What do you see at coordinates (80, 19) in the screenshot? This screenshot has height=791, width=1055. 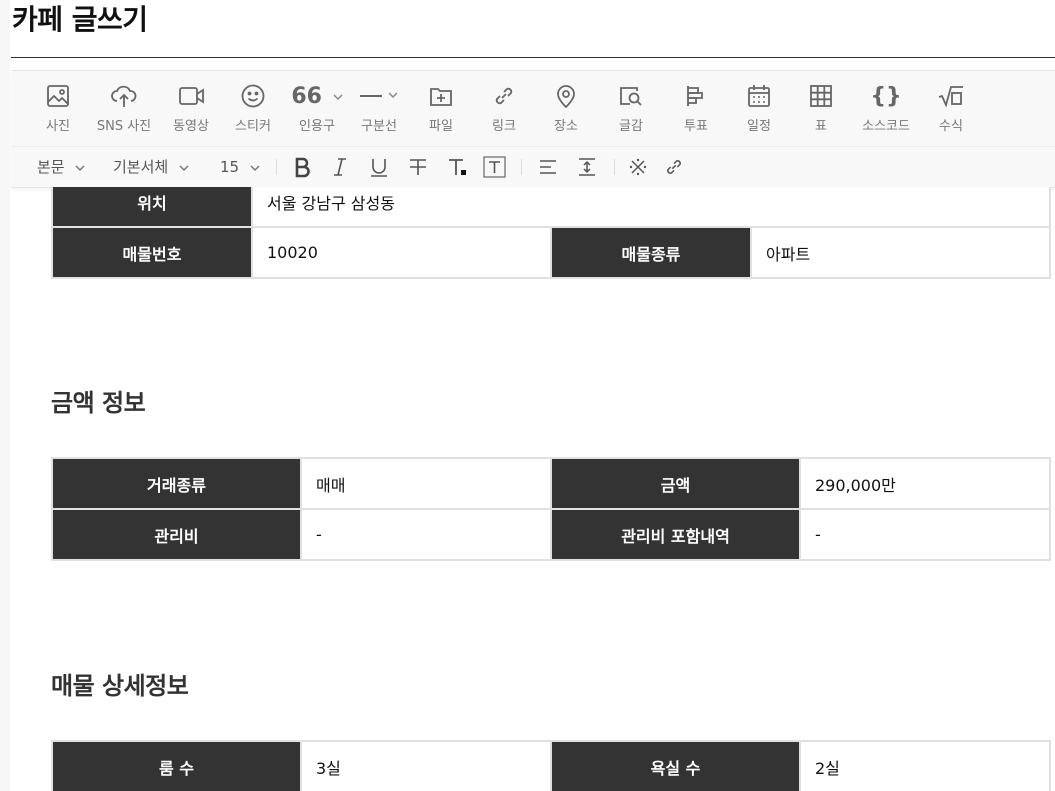 I see `page-title: 카페 글쓰기` at bounding box center [80, 19].